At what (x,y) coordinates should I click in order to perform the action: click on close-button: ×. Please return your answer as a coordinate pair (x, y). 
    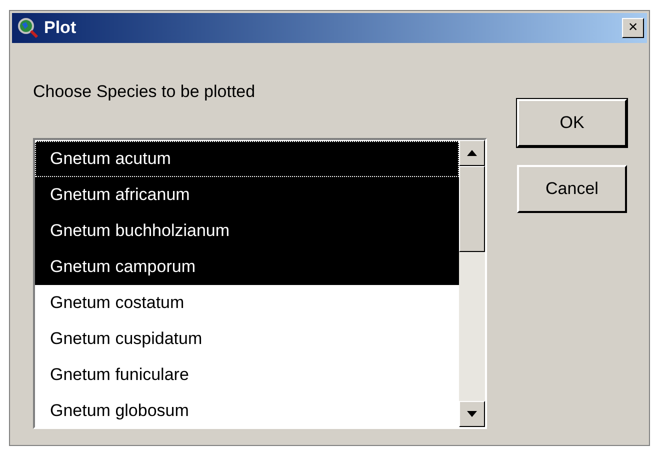
    Looking at the image, I should click on (633, 28).